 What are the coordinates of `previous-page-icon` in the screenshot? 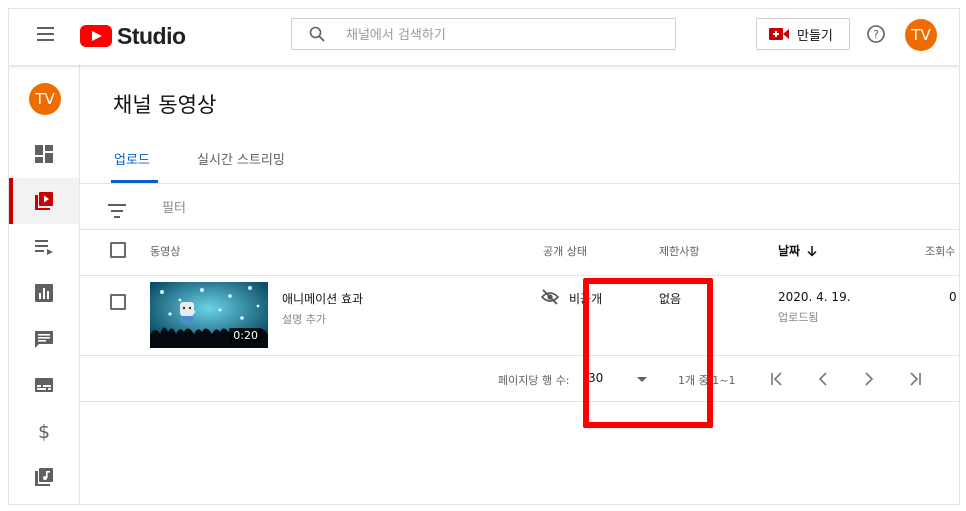 It's located at (823, 379).